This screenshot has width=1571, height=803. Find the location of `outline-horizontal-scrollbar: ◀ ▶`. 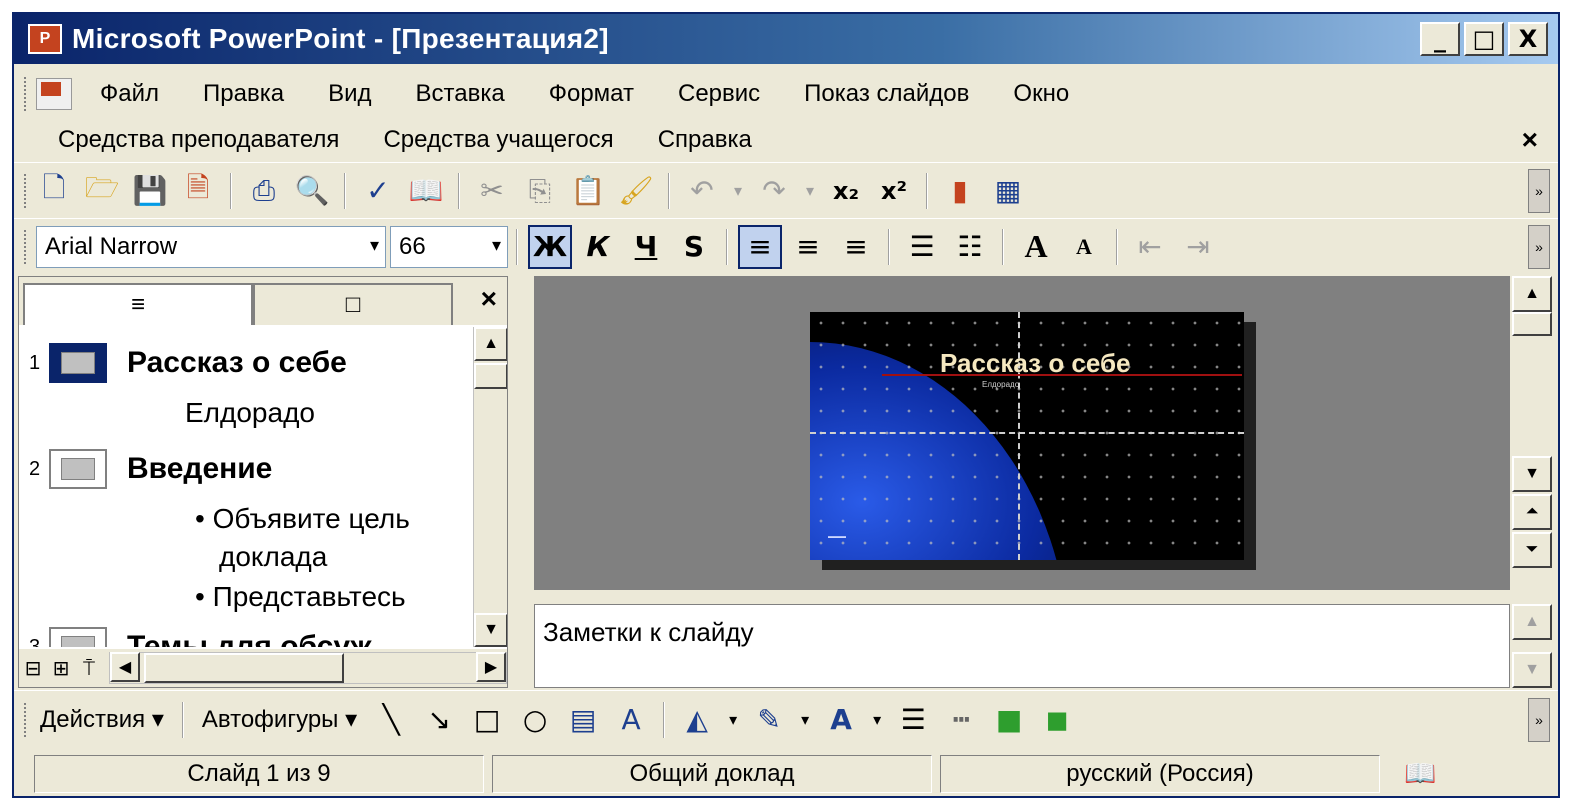

outline-horizontal-scrollbar: ◀ ▶ is located at coordinates (308, 668).